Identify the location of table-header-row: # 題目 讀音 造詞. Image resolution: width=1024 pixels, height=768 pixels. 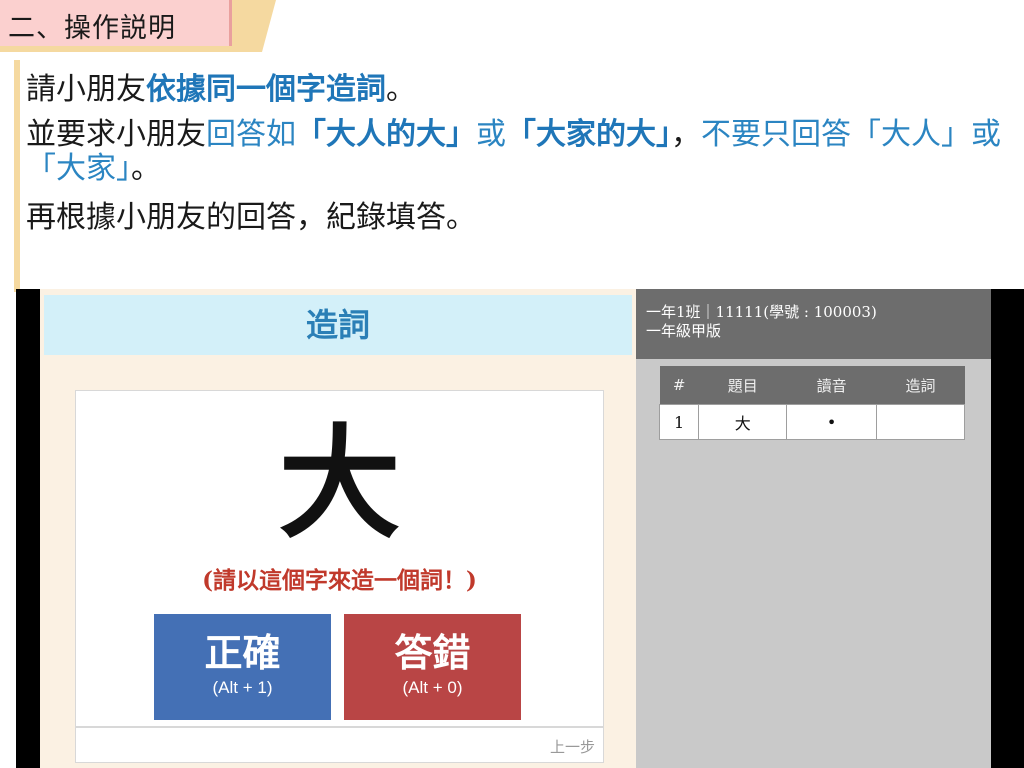
(812, 385).